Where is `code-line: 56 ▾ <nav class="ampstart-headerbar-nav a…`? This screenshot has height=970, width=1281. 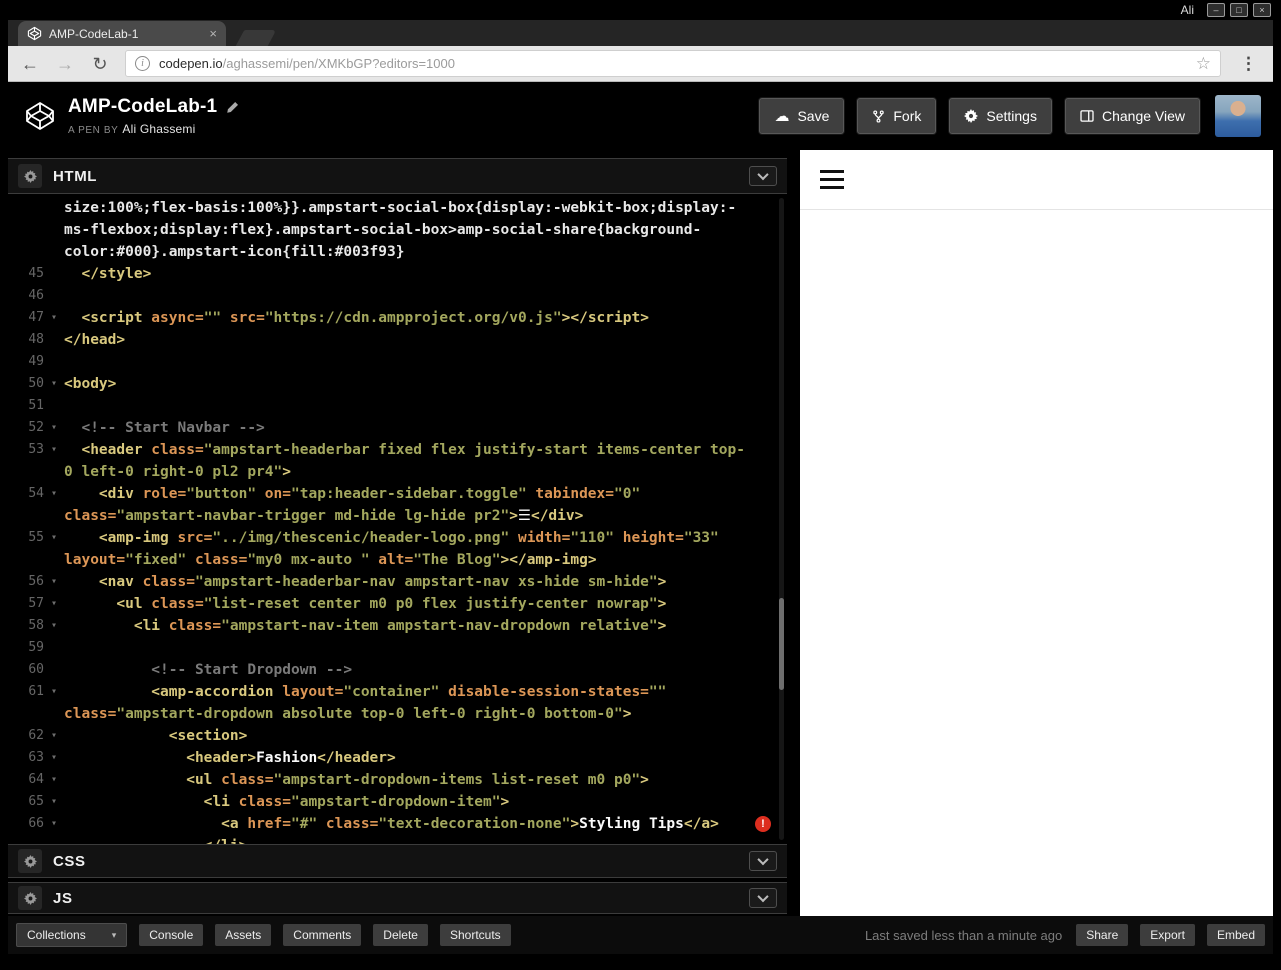 code-line: 56 ▾ <nav class="ampstart-headerbar-nav a… is located at coordinates (397, 582).